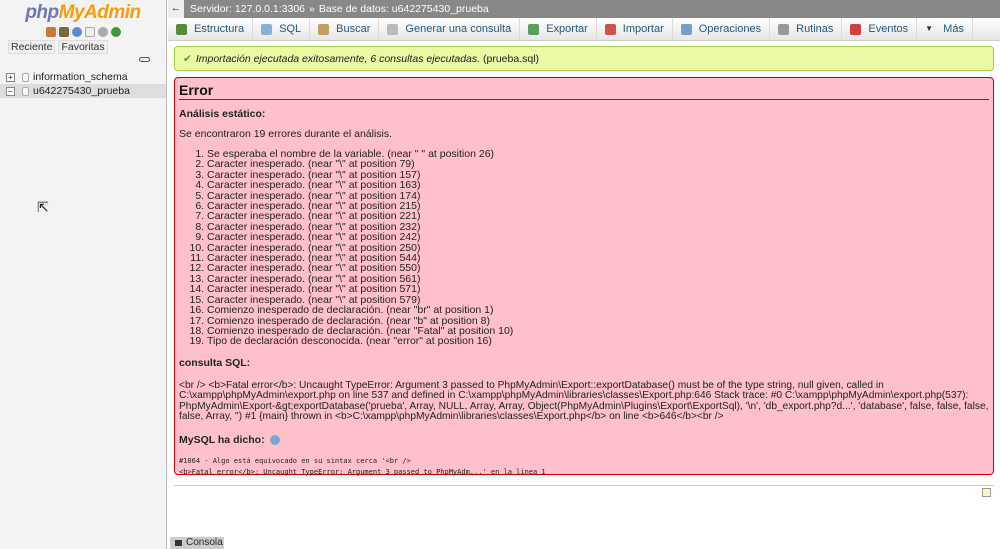 This screenshot has width=1000, height=549. What do you see at coordinates (953, 29) in the screenshot?
I see `tab-label: Más` at bounding box center [953, 29].